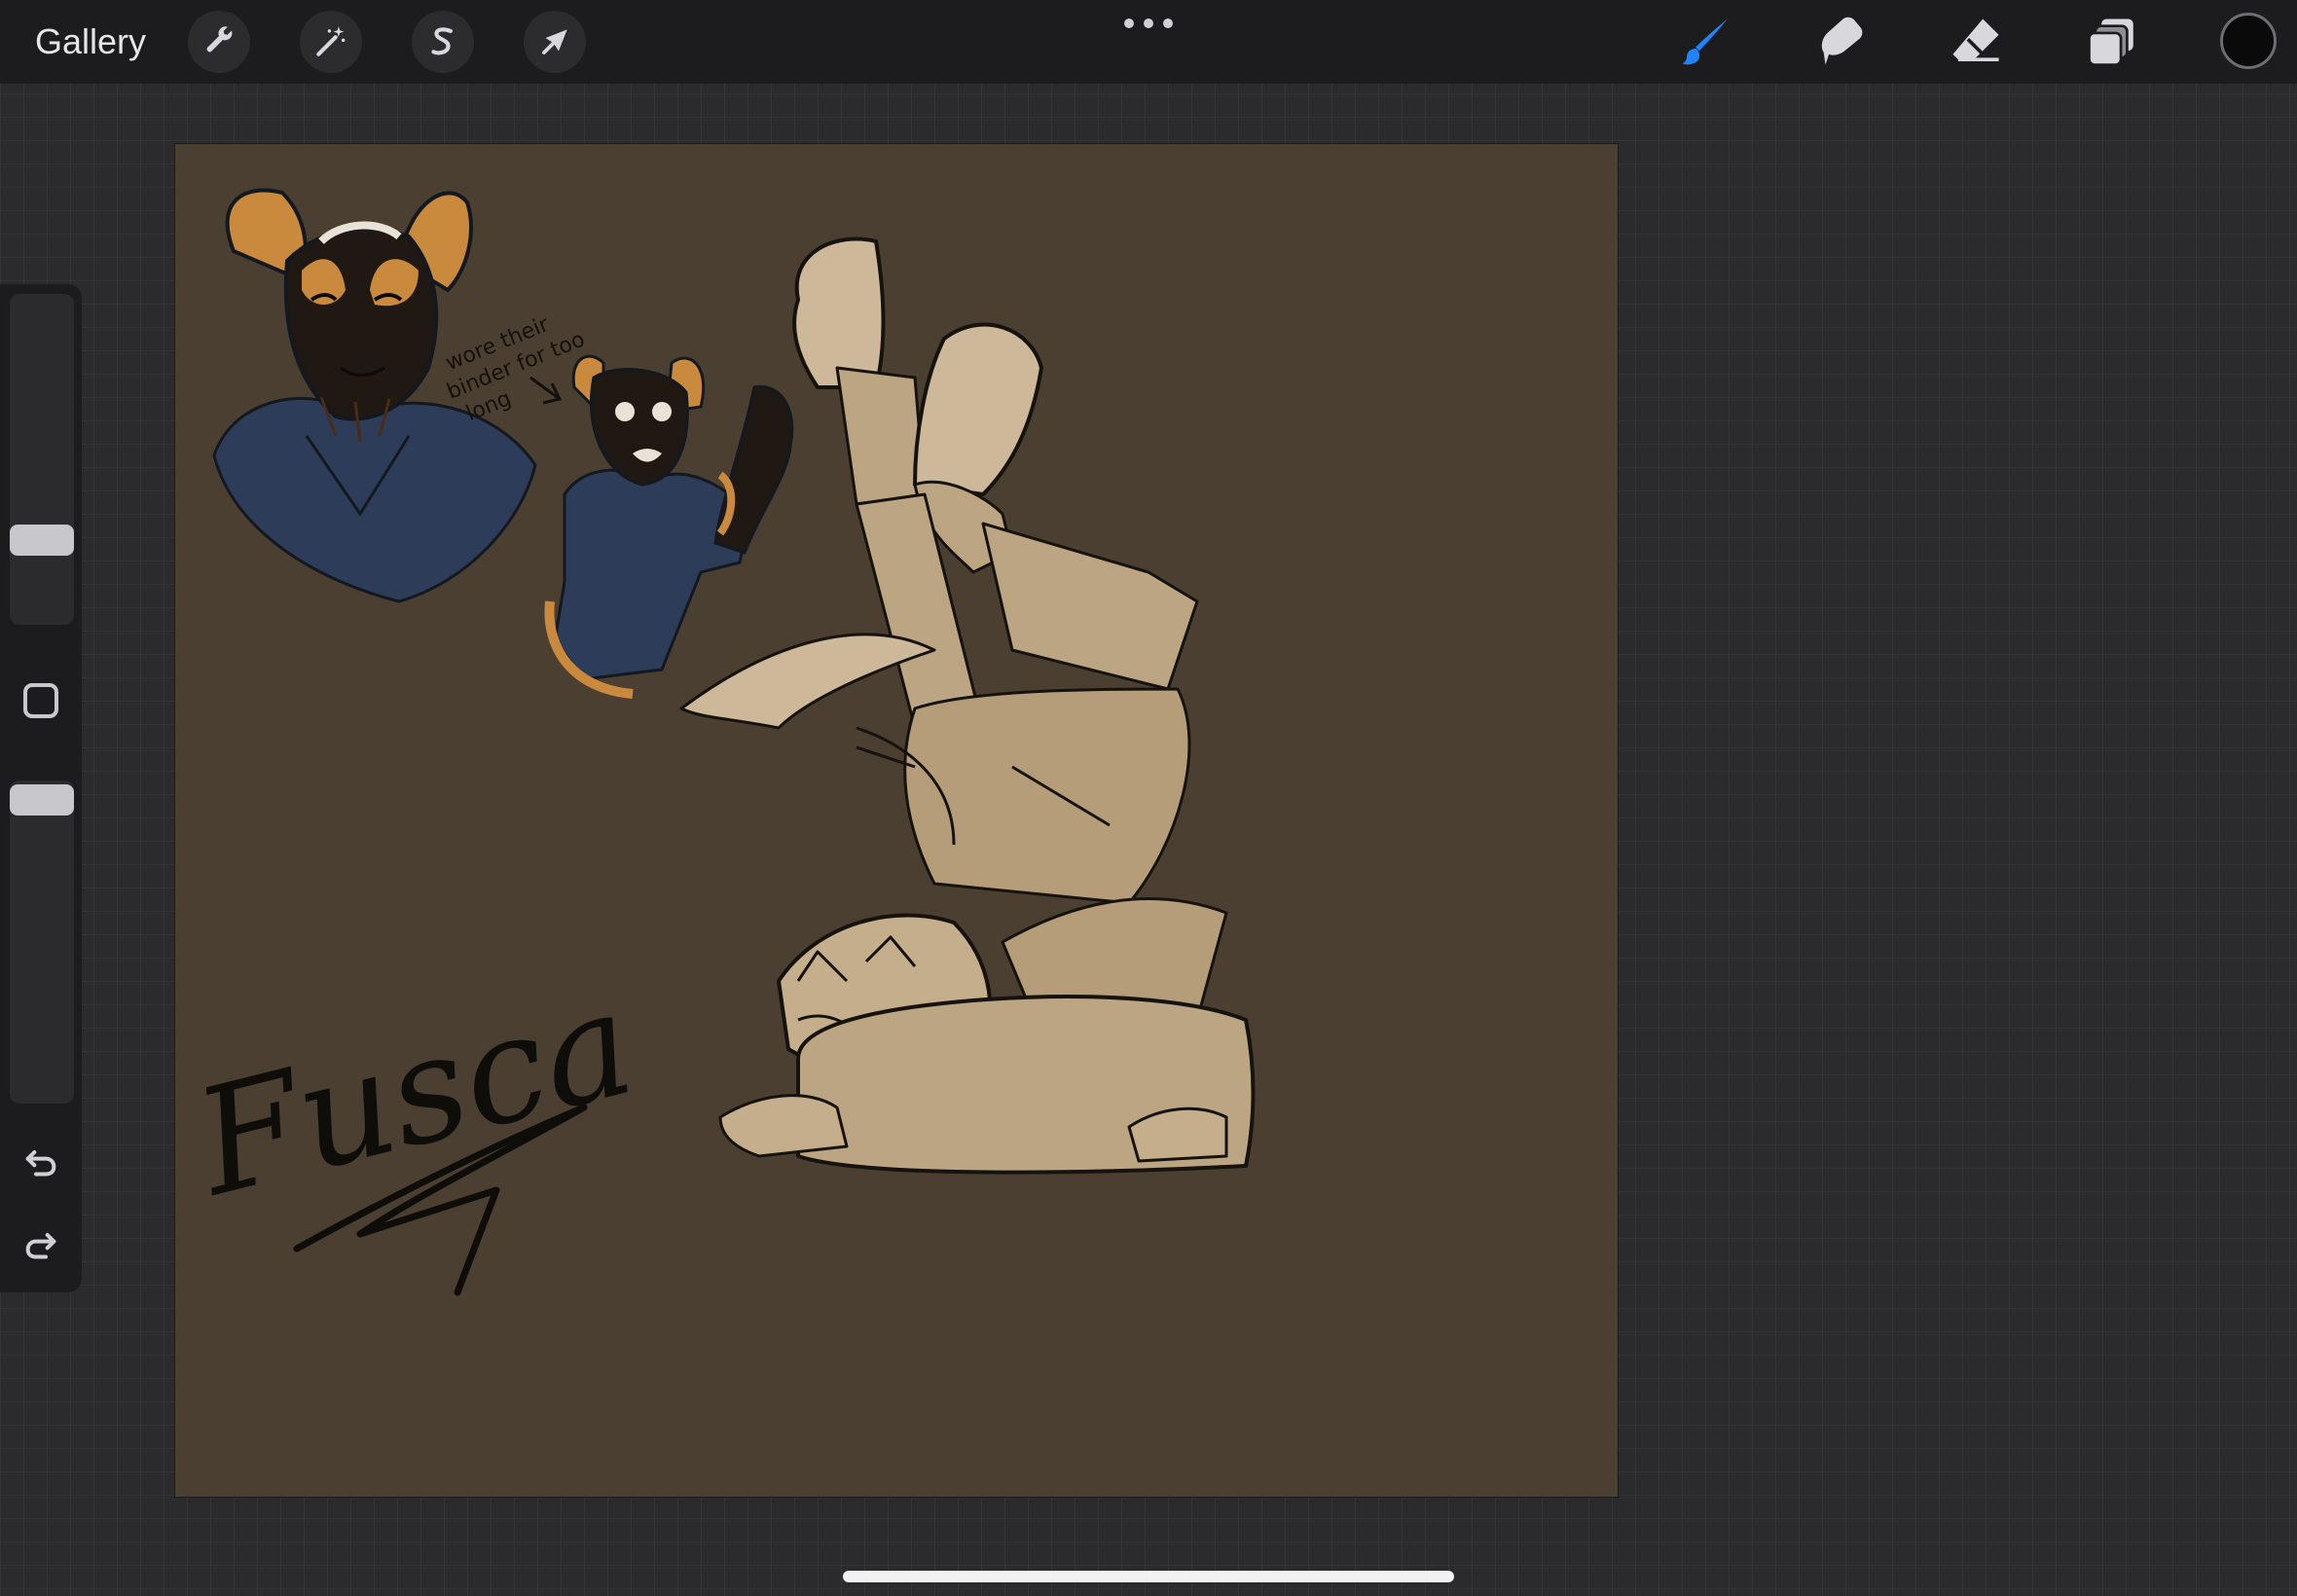 Image resolution: width=2297 pixels, height=1596 pixels. I want to click on layers-button, so click(2112, 42).